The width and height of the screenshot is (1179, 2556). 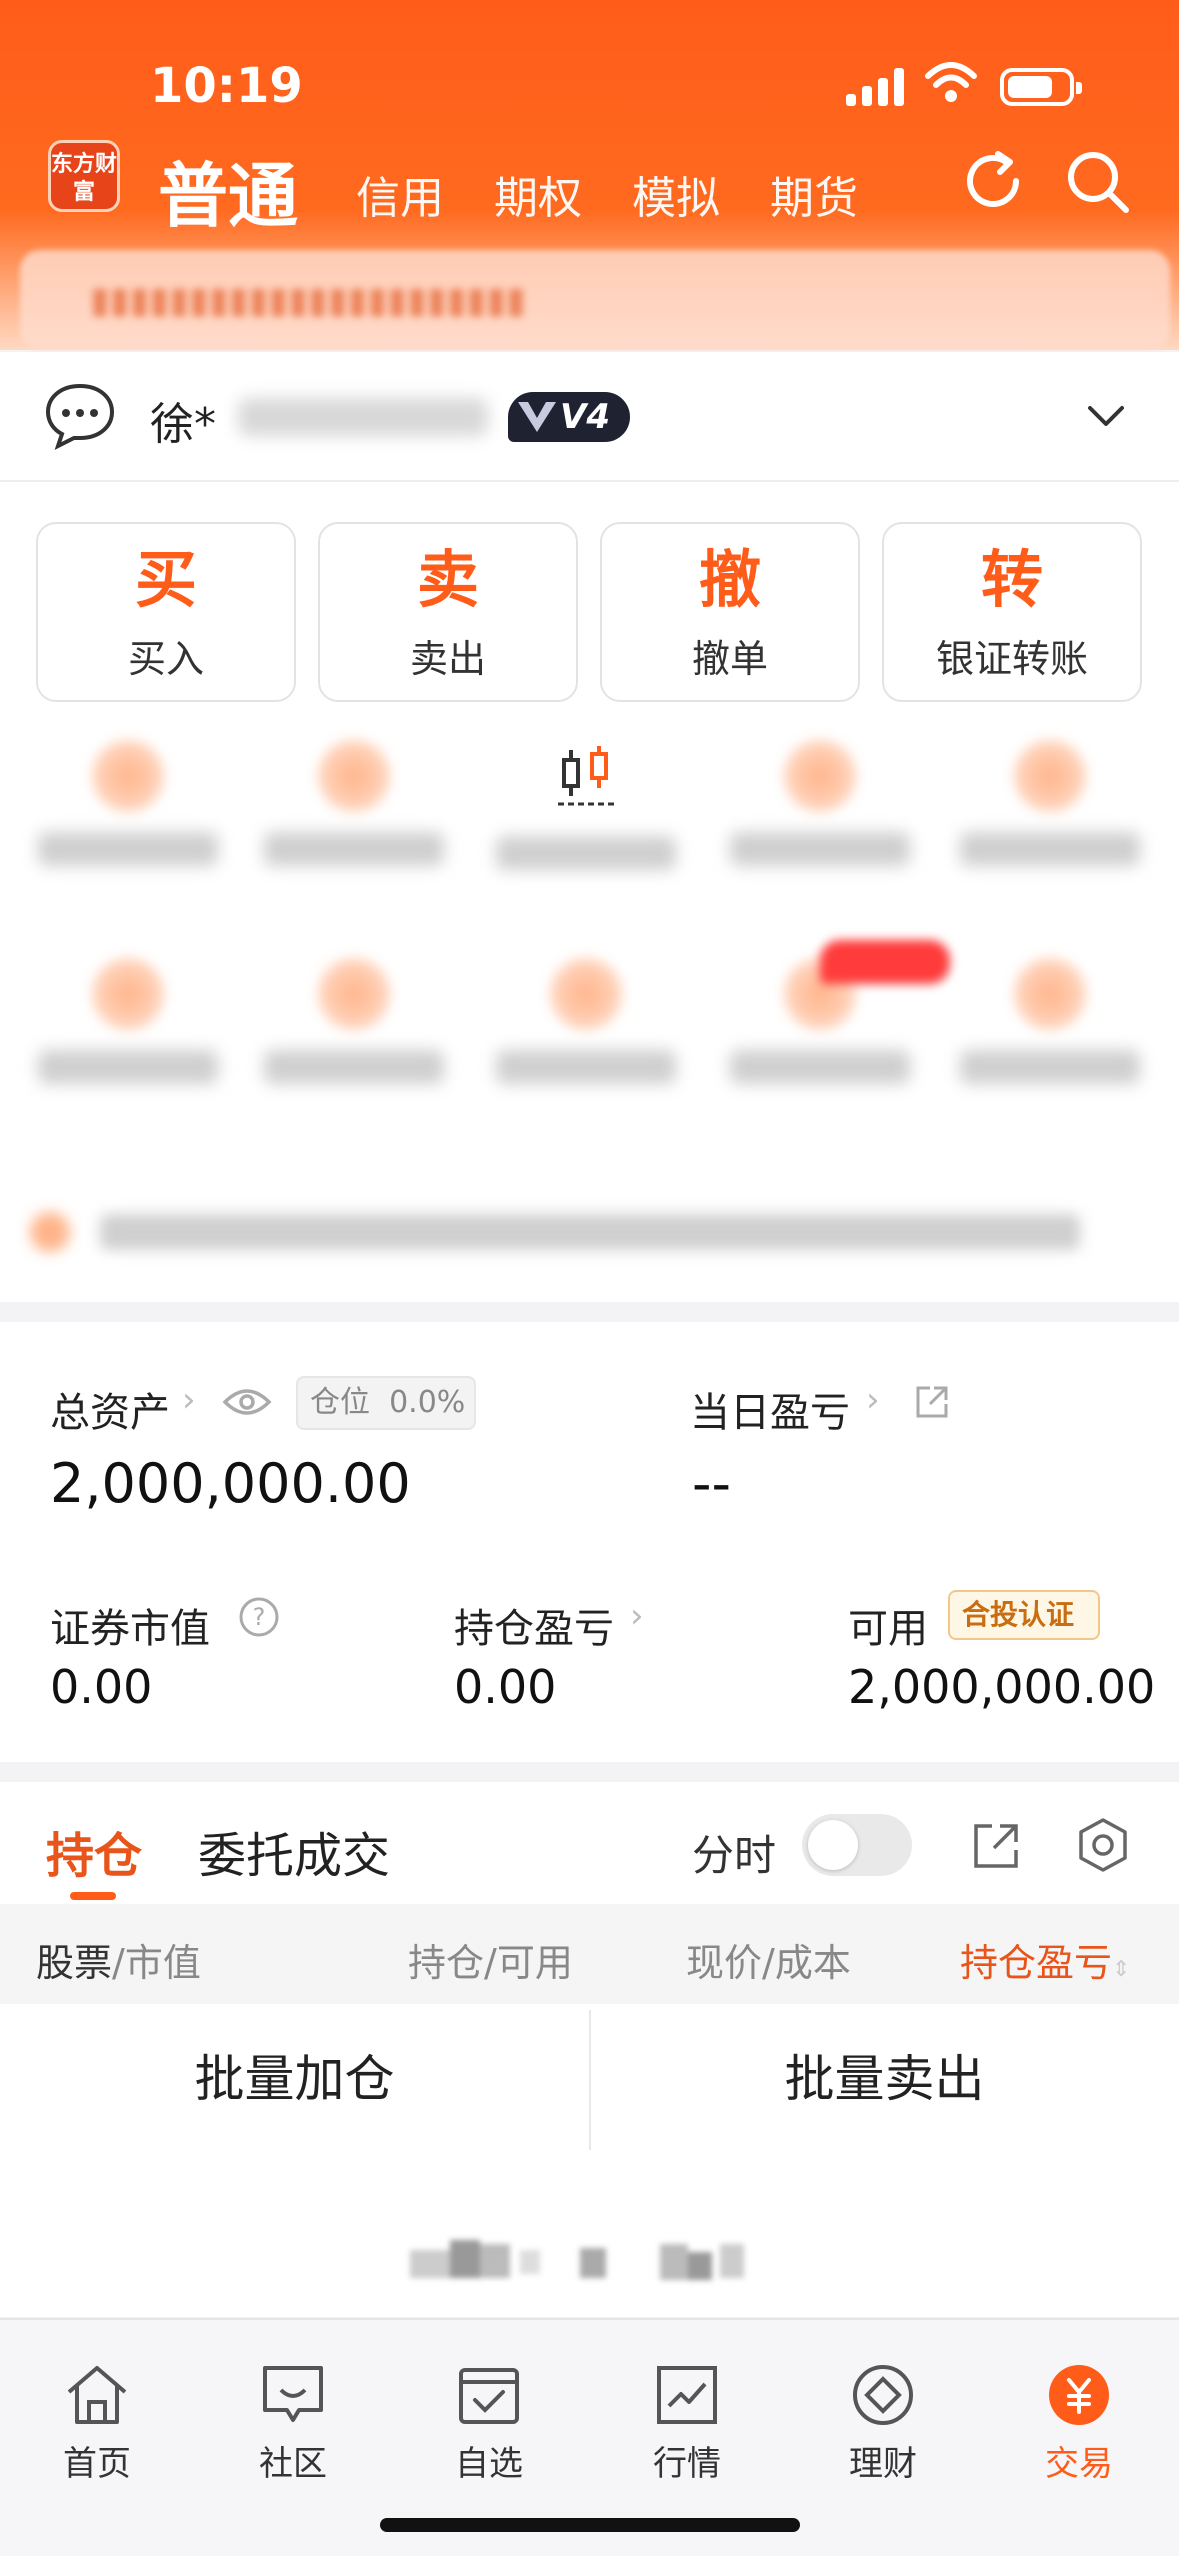 What do you see at coordinates (534, 1625) in the screenshot?
I see `holding-pl-label: 持仓盈亏` at bounding box center [534, 1625].